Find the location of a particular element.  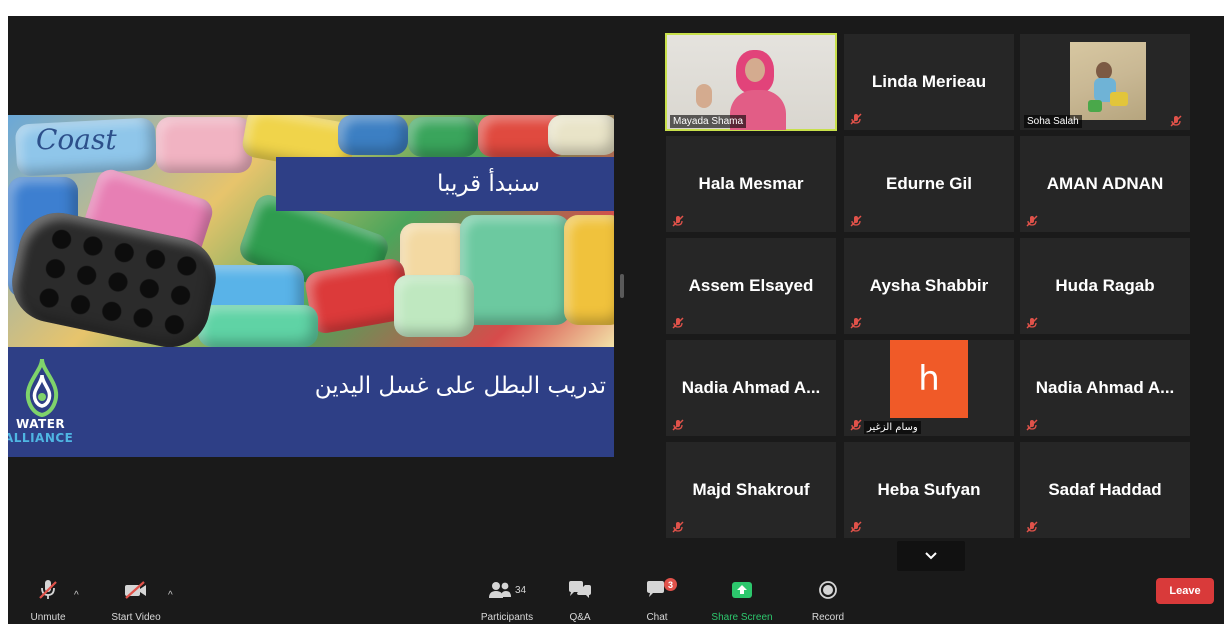

participant-tile: Assem Elsayed is located at coordinates (751, 286).